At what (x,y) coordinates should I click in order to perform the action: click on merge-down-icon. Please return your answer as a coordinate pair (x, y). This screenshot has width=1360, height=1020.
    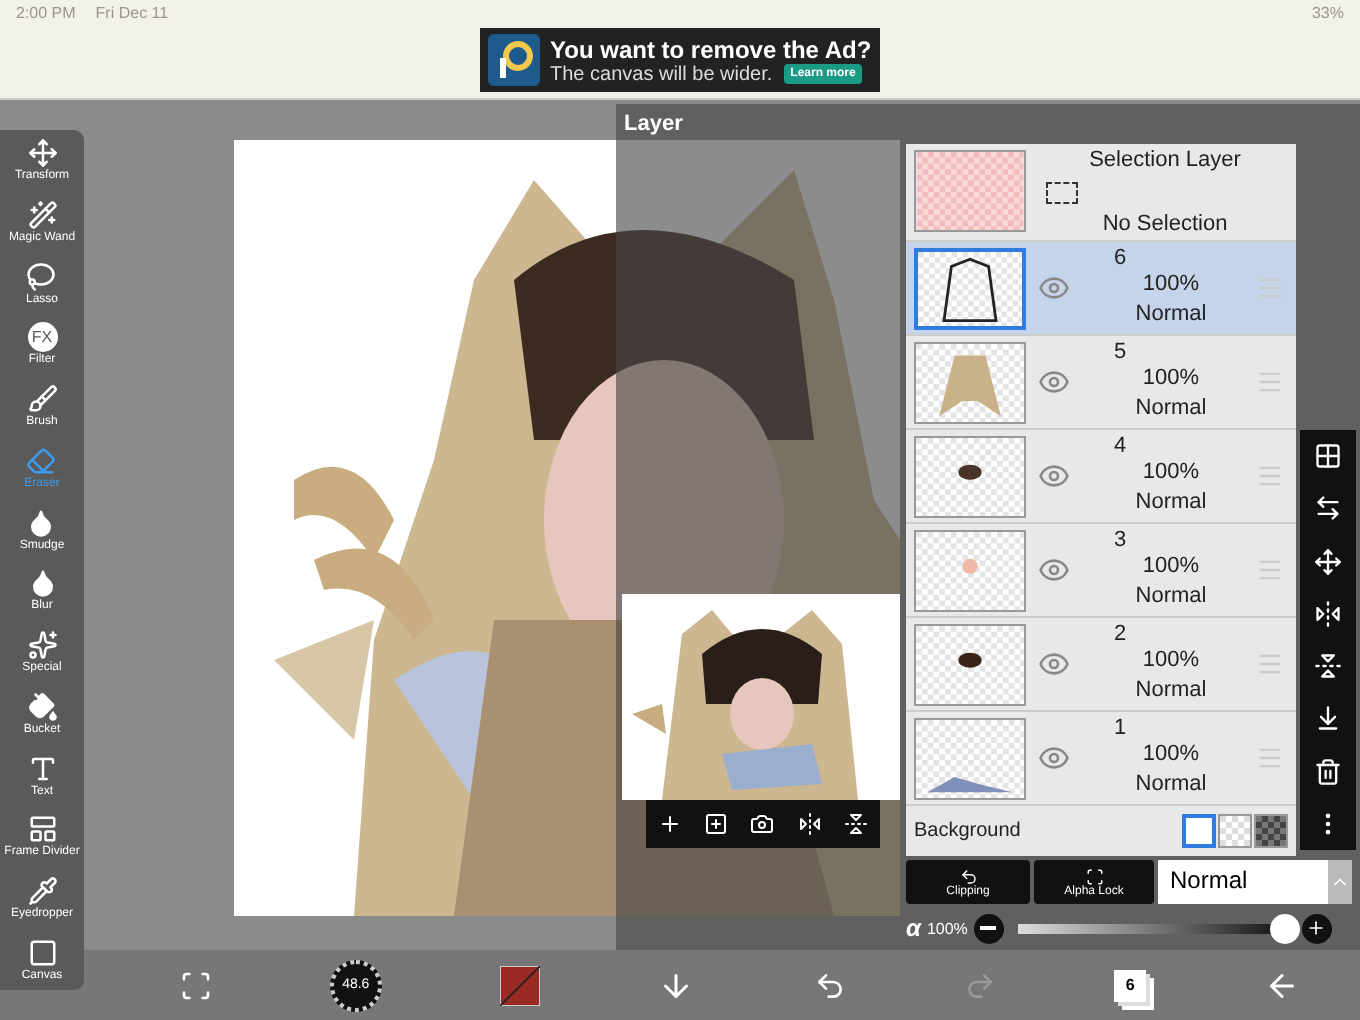
    Looking at the image, I should click on (1328, 718).